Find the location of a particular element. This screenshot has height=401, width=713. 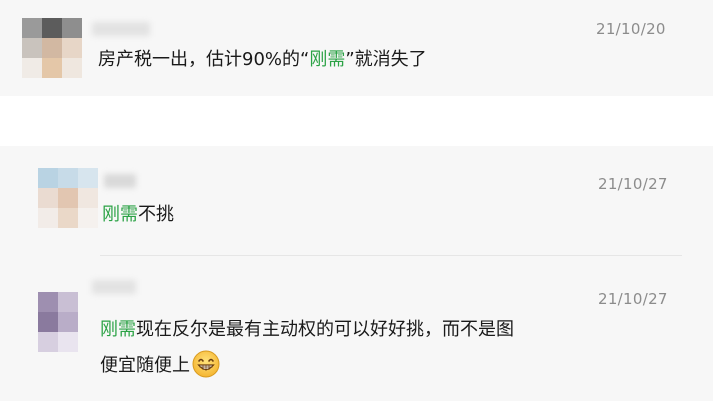

comment-text: 刚需不挑 is located at coordinates (138, 215).